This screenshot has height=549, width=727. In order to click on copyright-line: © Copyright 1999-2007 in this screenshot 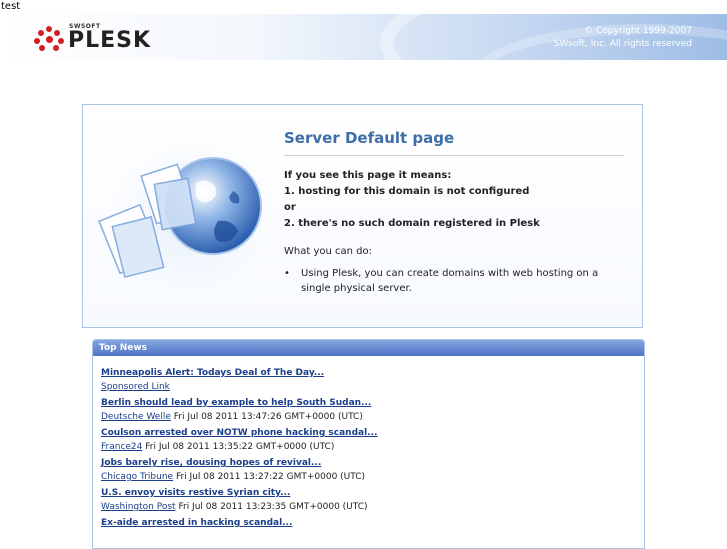, I will do `click(638, 31)`.